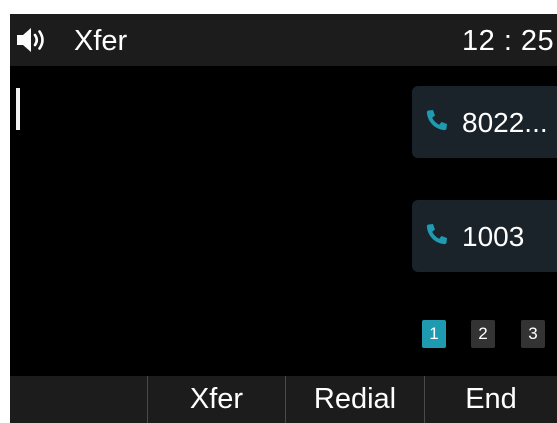 Image resolution: width=557 pixels, height=423 pixels. Describe the element at coordinates (18, 109) in the screenshot. I see `text-cursor` at that location.